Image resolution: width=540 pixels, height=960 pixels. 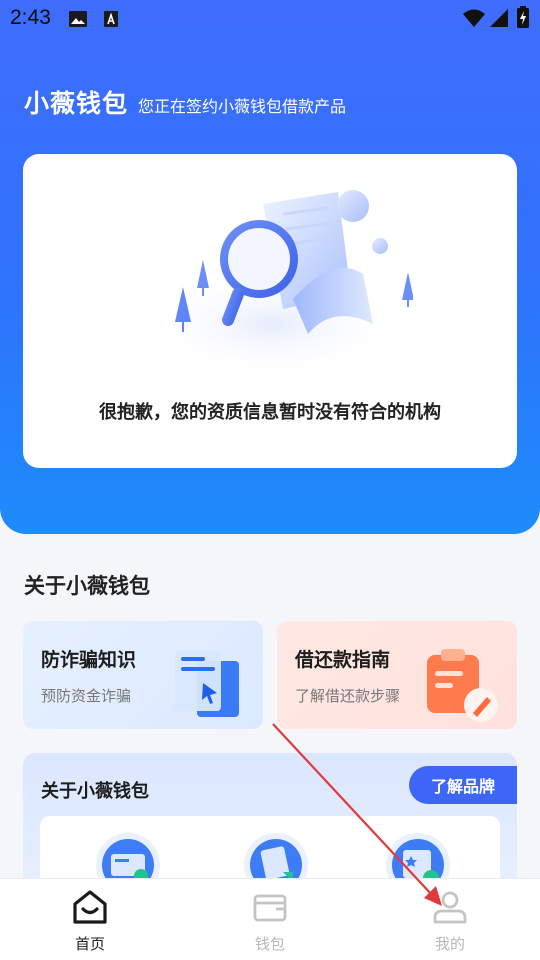 I want to click on nav-wallet: 钱包, so click(x=270, y=923).